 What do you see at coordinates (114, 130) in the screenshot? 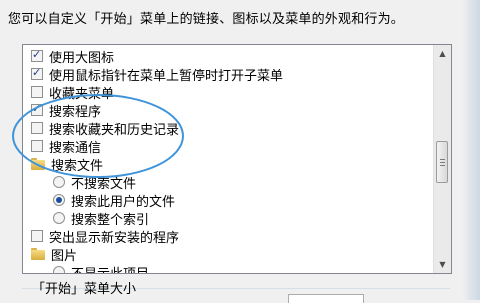
I see `option-label: 搜索收藏夹和历史记录` at bounding box center [114, 130].